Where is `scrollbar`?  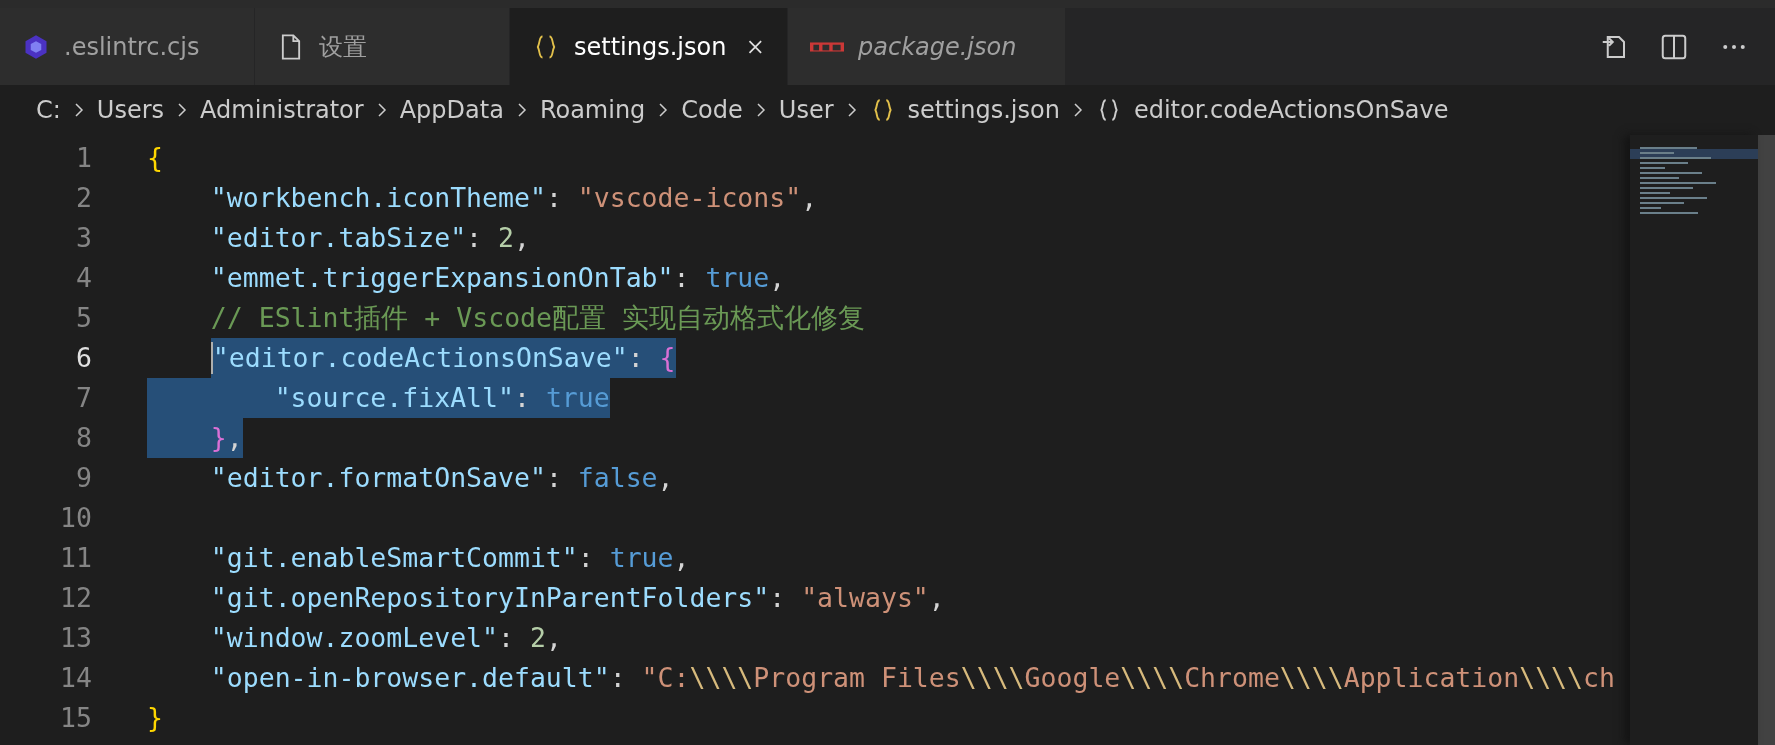
scrollbar is located at coordinates (1766, 440).